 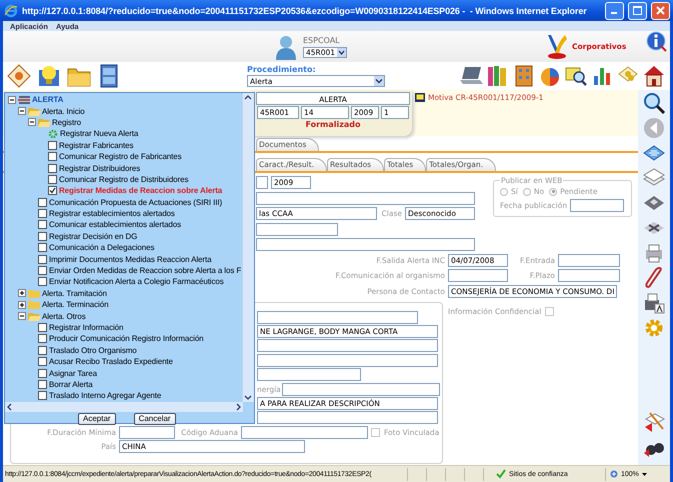 I want to click on check-icon, so click(x=501, y=474).